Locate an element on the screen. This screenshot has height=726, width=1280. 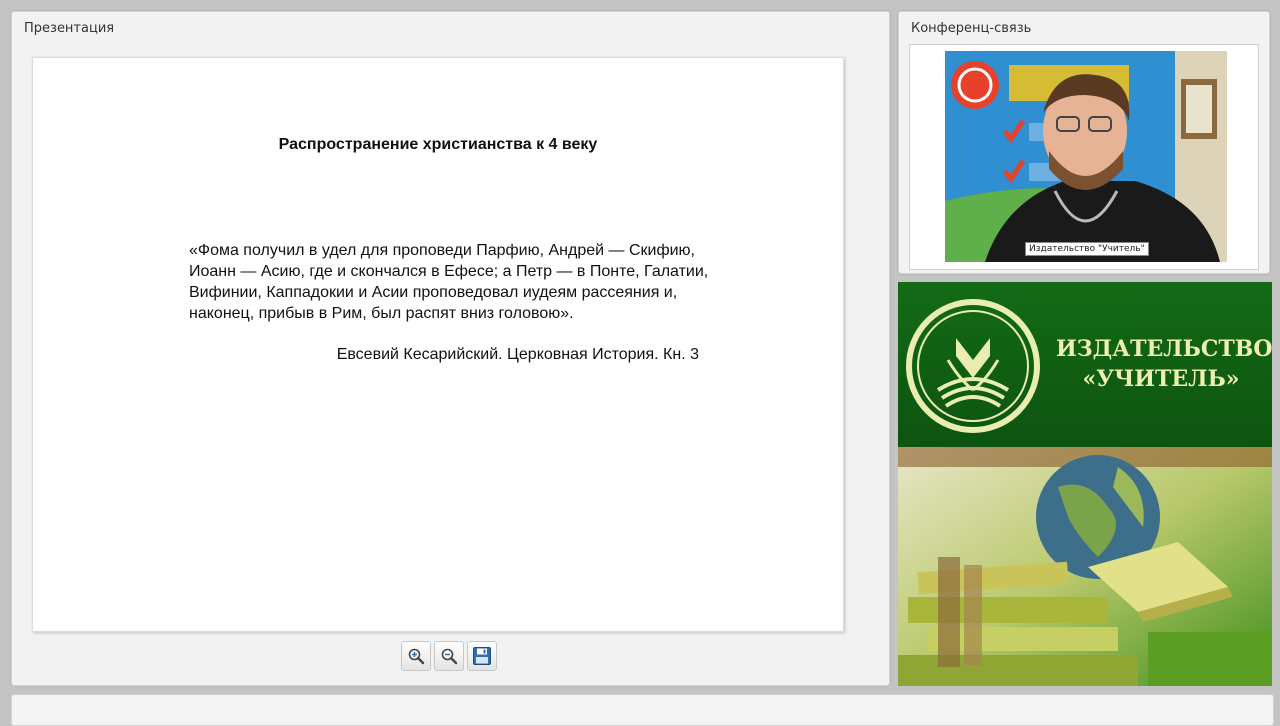
video-scene is located at coordinates (1086, 156).